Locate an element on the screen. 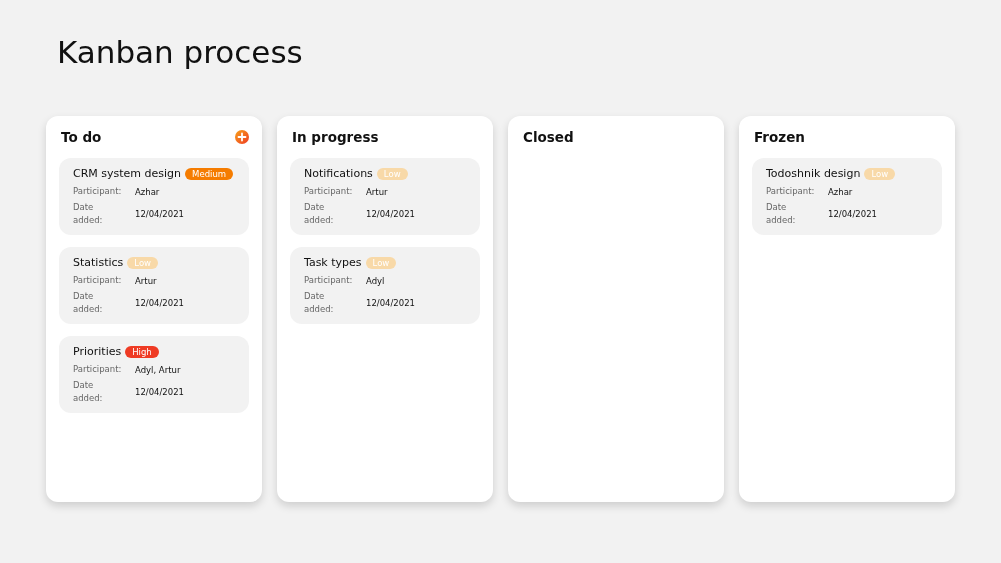 This screenshot has height=563, width=1001. page-title: Kanban process is located at coordinates (180, 52).